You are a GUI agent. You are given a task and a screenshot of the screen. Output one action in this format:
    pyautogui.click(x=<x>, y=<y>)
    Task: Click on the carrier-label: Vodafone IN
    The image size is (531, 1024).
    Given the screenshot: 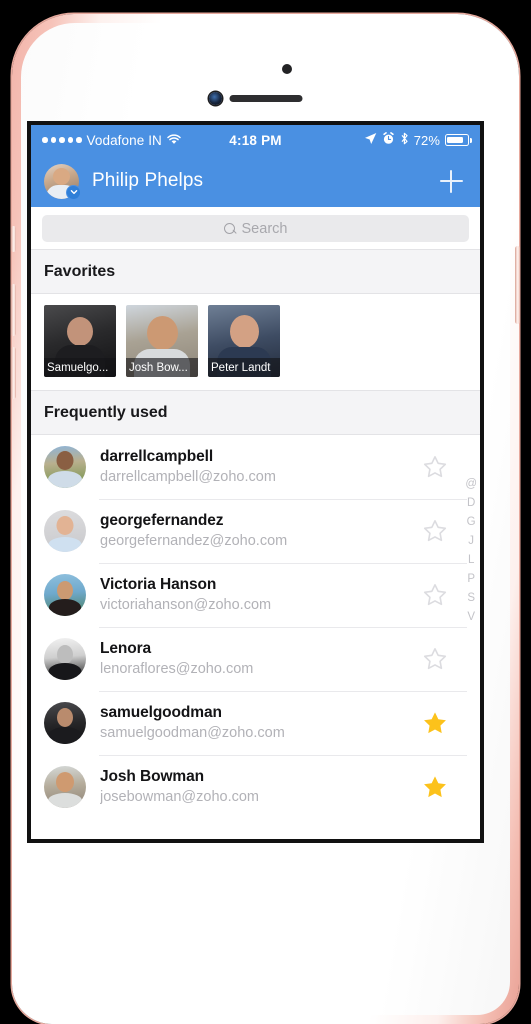 What is the action you would take?
    pyautogui.click(x=124, y=140)
    